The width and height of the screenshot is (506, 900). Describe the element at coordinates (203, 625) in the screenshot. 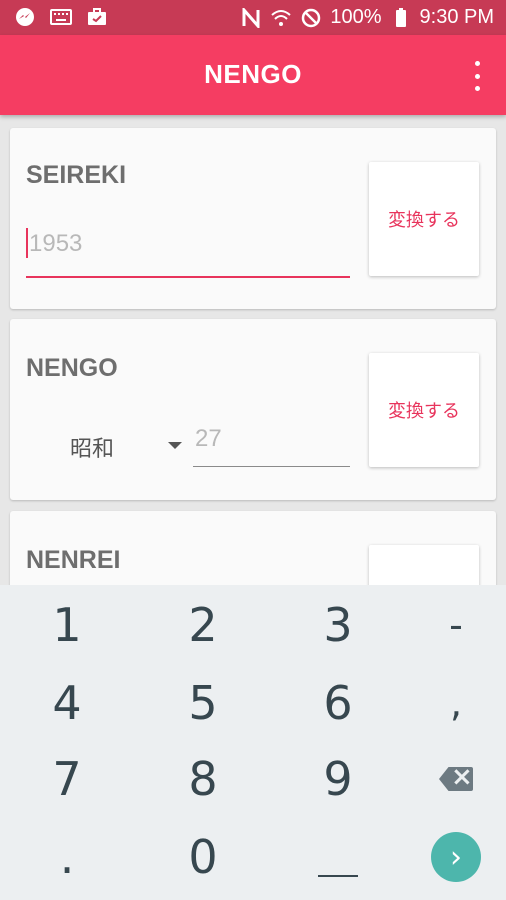

I see `key-2: 2` at that location.